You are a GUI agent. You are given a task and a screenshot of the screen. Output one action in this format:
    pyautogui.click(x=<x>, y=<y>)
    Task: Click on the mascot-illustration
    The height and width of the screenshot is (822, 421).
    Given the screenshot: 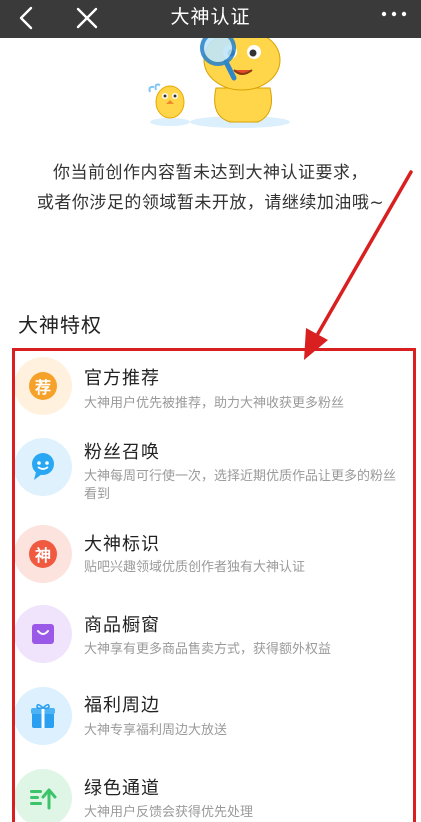 What is the action you would take?
    pyautogui.click(x=219, y=83)
    